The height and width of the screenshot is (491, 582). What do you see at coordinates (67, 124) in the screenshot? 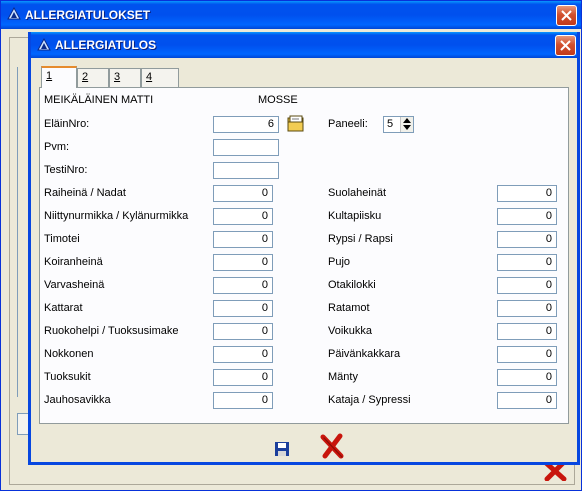
I see `elain-nro-label: EläinNro:` at bounding box center [67, 124].